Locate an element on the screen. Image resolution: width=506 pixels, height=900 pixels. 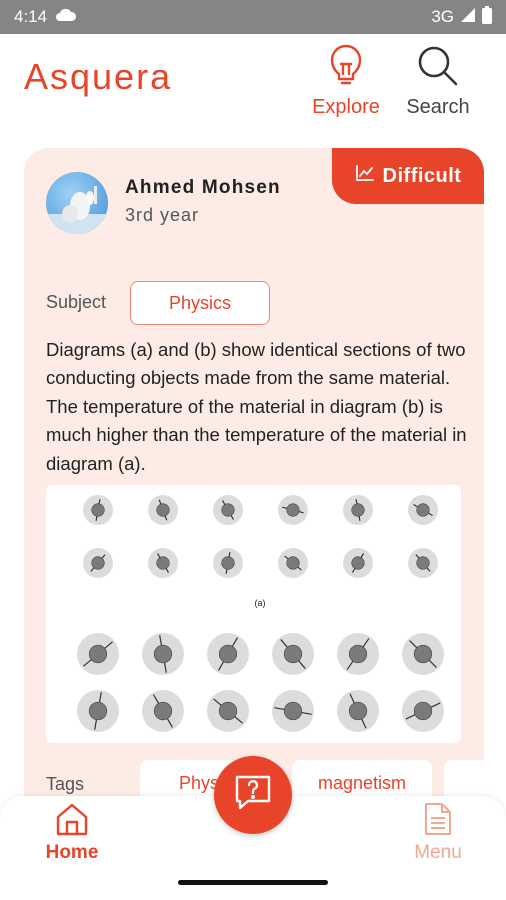
search-label: Search is located at coordinates (438, 107).